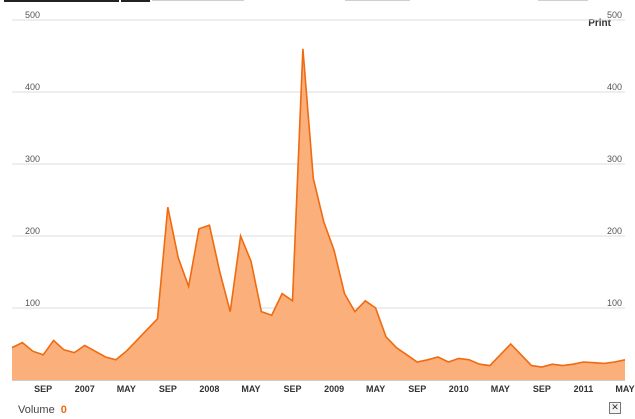  I want to click on volume-value: 0, so click(63, 410).